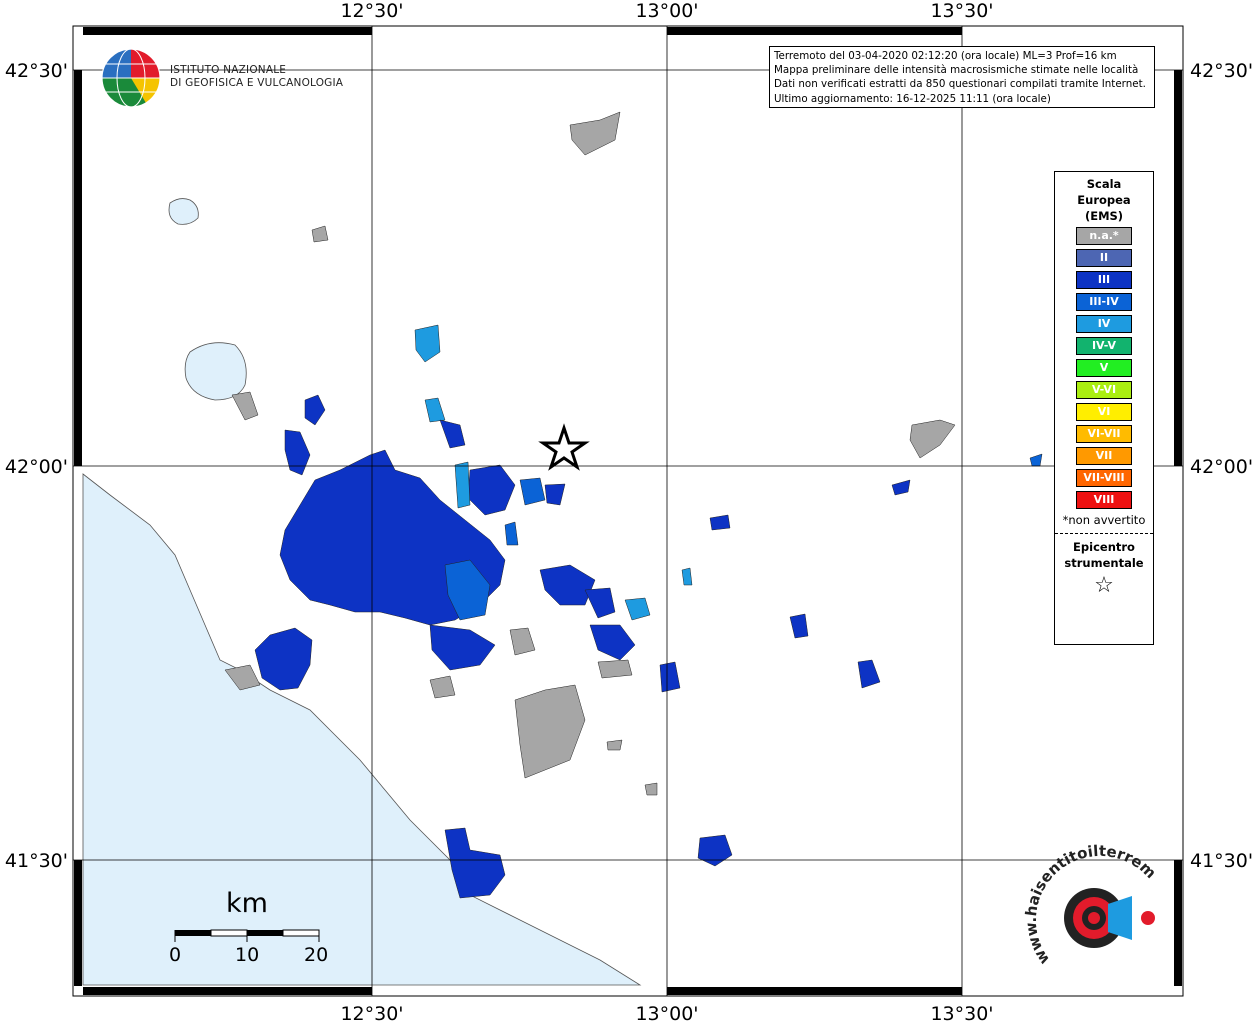  I want to click on ingv-globe-icon, so click(131, 78).